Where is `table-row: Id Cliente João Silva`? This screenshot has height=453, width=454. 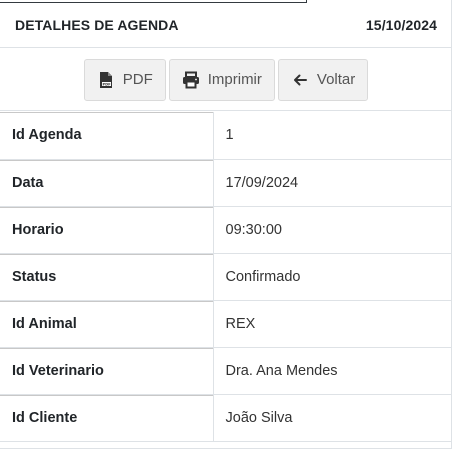
table-row: Id Cliente João Silva is located at coordinates (226, 418).